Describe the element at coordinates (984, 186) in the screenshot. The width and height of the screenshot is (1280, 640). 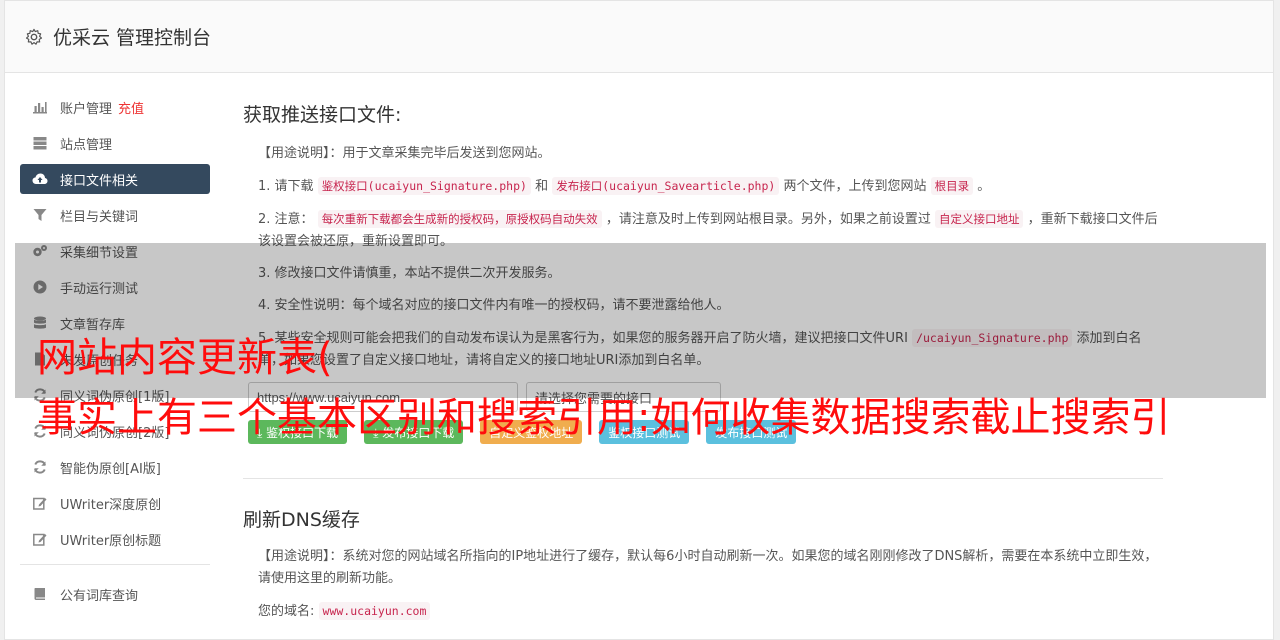
I see `step-1-text: 。` at that location.